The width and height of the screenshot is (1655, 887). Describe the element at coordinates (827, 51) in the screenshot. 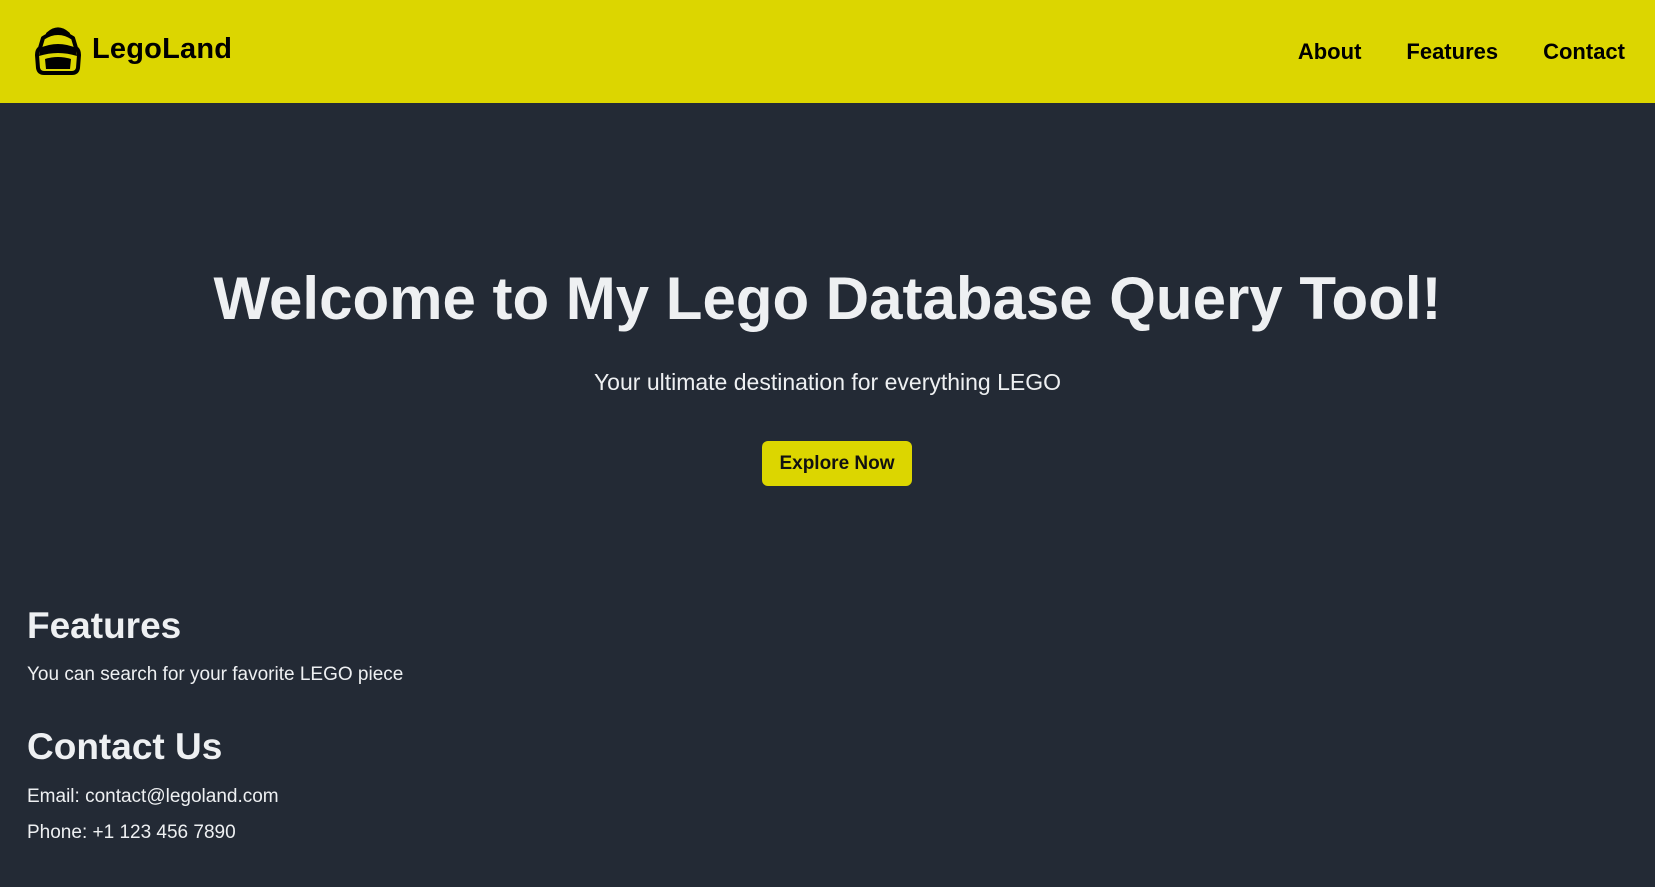

I see `navbar: LegoLand About Features Contact` at that location.